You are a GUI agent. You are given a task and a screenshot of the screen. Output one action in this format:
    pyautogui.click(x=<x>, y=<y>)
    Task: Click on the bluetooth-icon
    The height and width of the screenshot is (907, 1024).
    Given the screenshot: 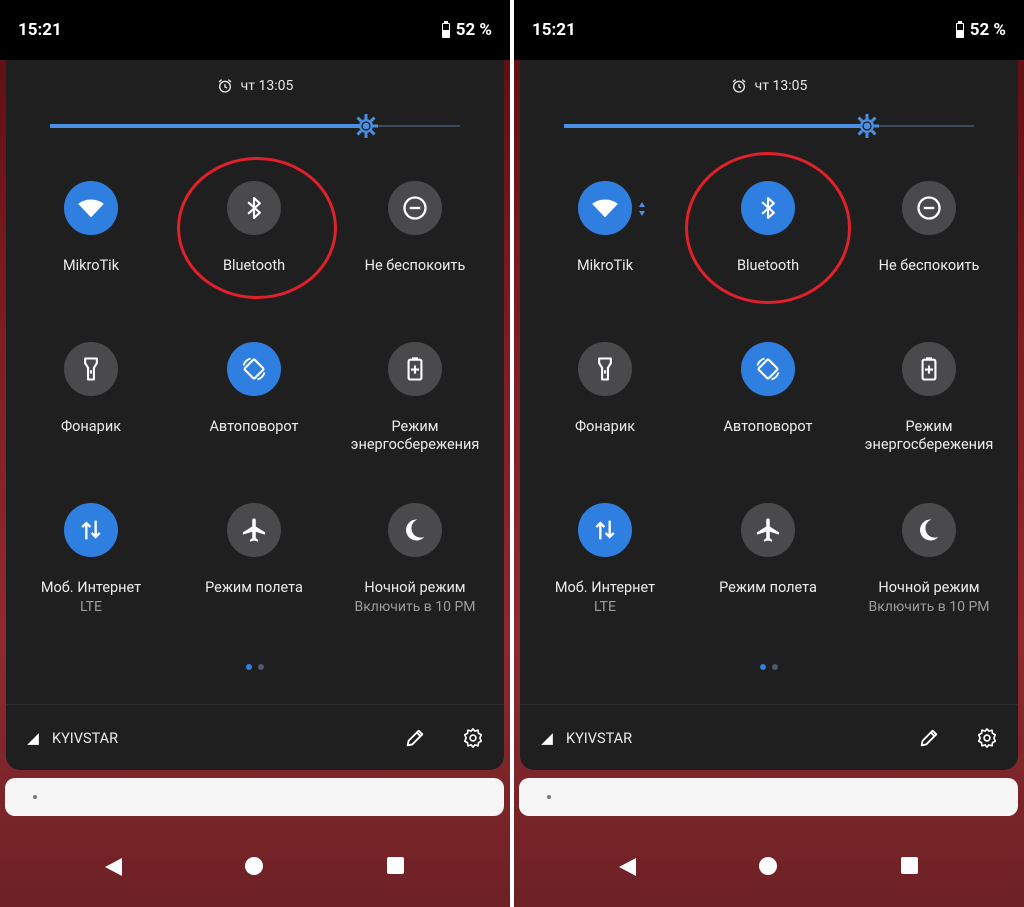 What is the action you would take?
    pyautogui.click(x=254, y=208)
    